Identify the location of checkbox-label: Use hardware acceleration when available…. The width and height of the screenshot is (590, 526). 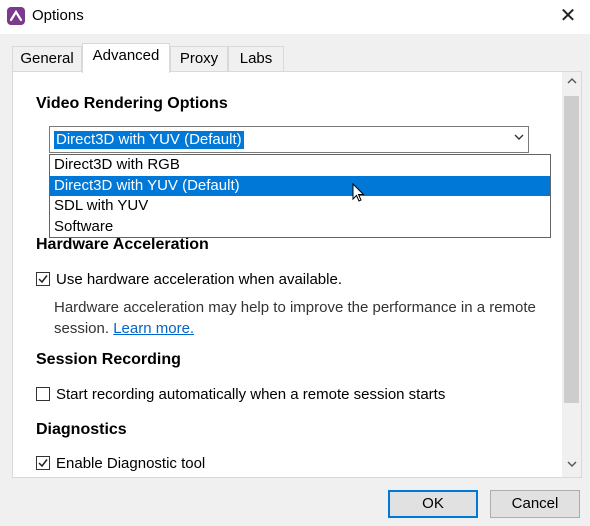
(199, 279).